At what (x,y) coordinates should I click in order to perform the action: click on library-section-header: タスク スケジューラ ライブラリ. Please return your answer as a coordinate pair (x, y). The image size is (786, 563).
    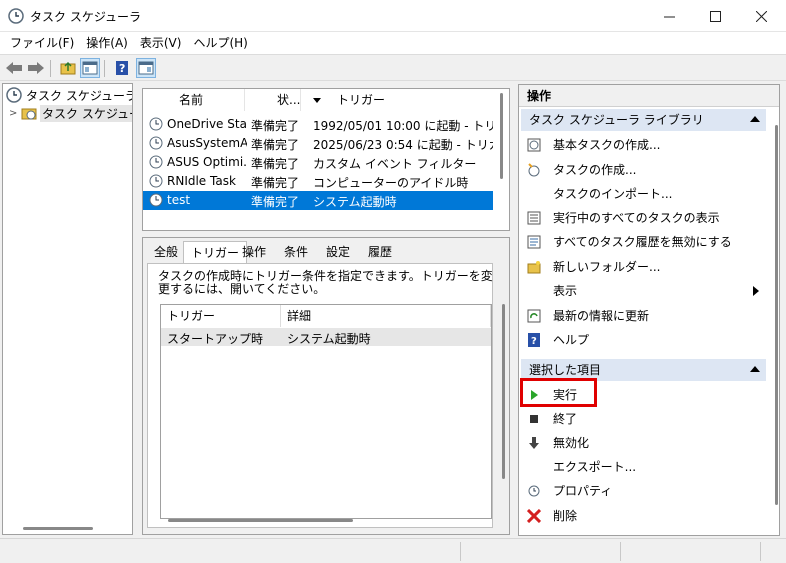
    Looking at the image, I should click on (643, 120).